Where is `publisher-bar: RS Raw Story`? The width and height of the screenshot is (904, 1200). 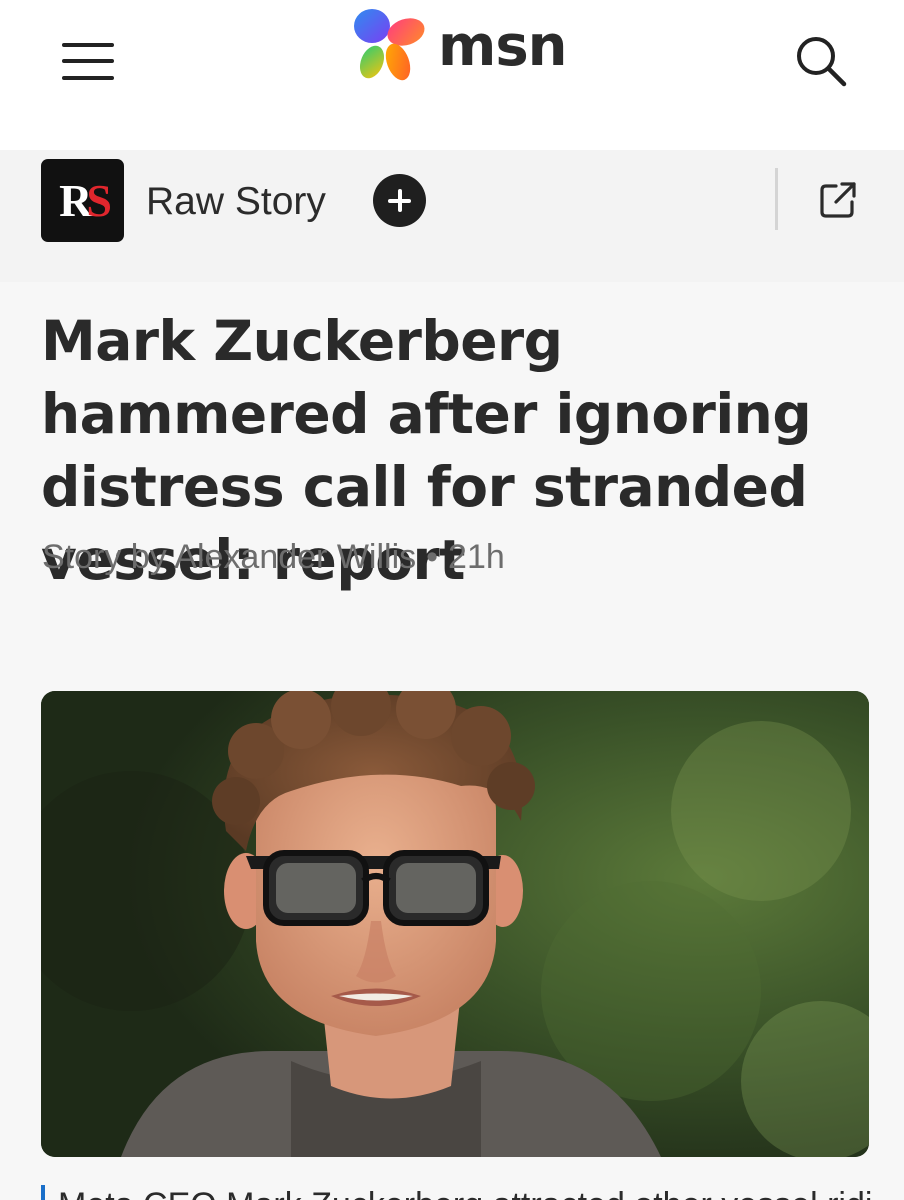
publisher-bar: RS Raw Story is located at coordinates (452, 216).